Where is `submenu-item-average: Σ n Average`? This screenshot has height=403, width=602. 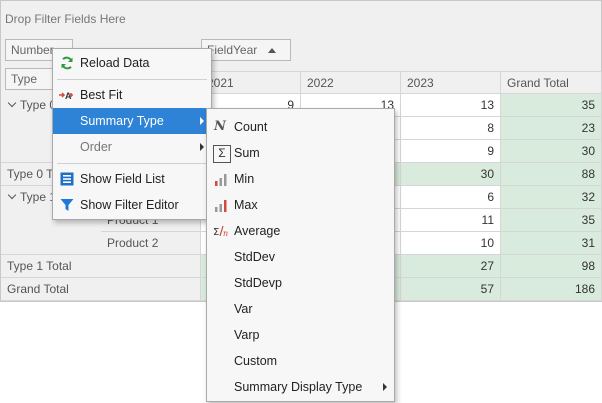
submenu-item-average: Σ n Average is located at coordinates (300, 231).